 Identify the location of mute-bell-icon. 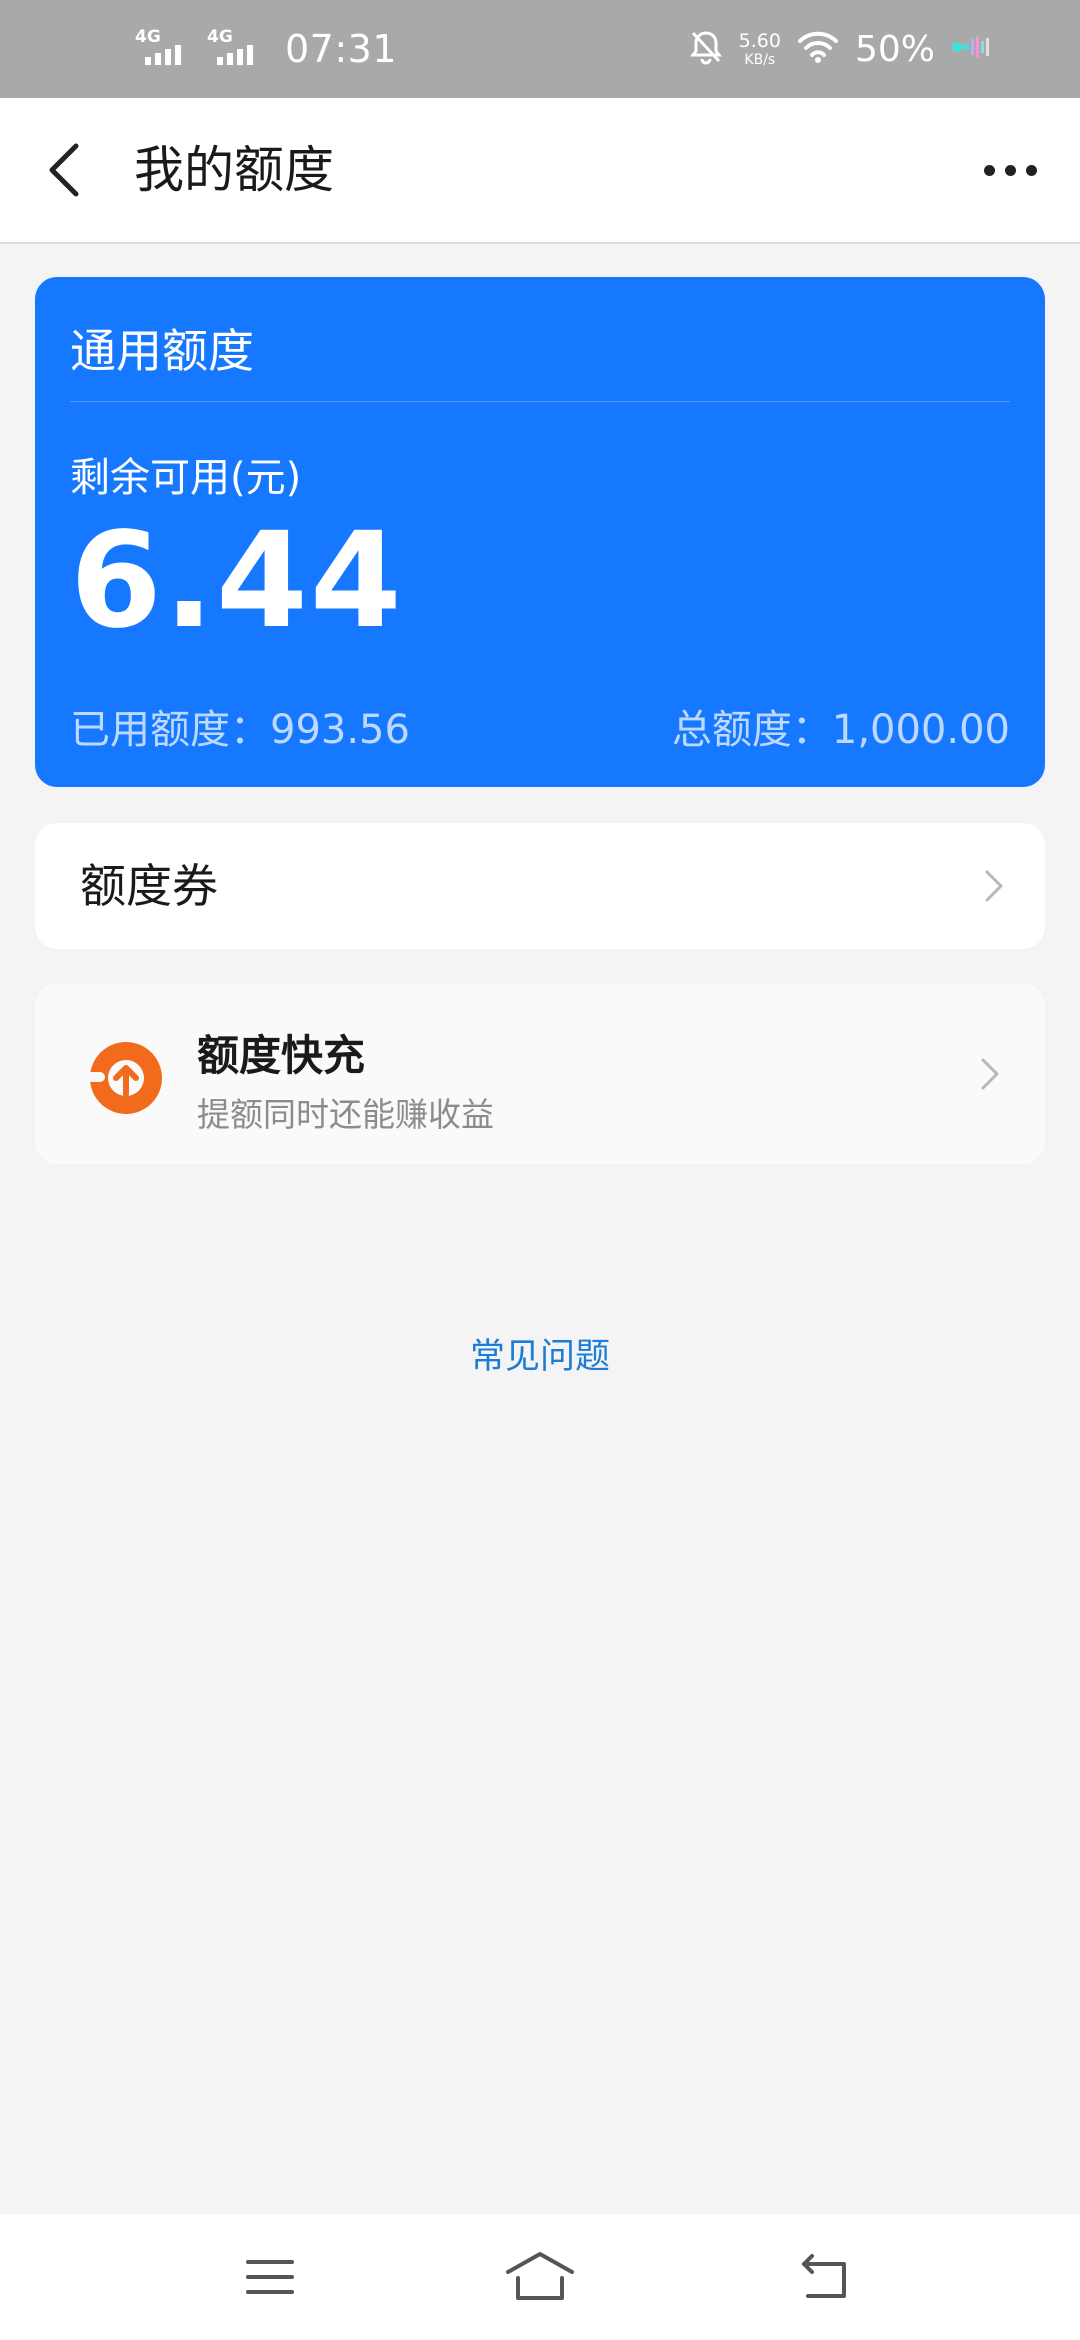
(706, 49).